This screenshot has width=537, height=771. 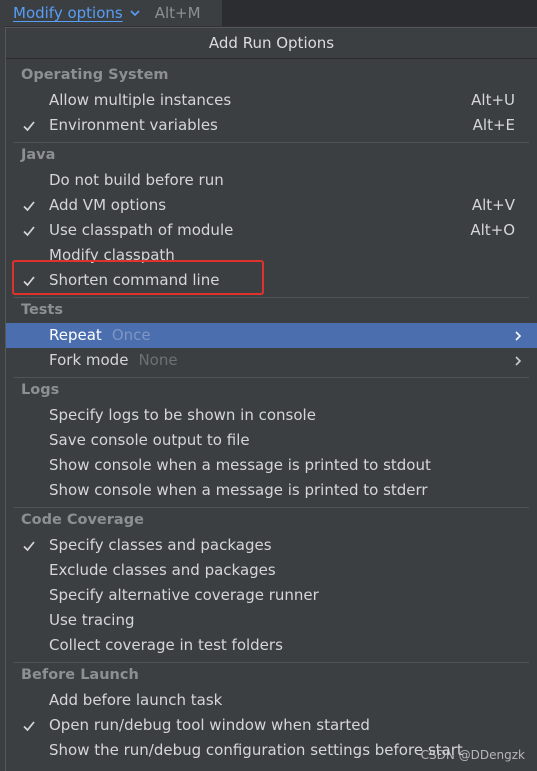 I want to click on menu-item-environment-variables: Environment variables Alt+E, so click(x=271, y=125).